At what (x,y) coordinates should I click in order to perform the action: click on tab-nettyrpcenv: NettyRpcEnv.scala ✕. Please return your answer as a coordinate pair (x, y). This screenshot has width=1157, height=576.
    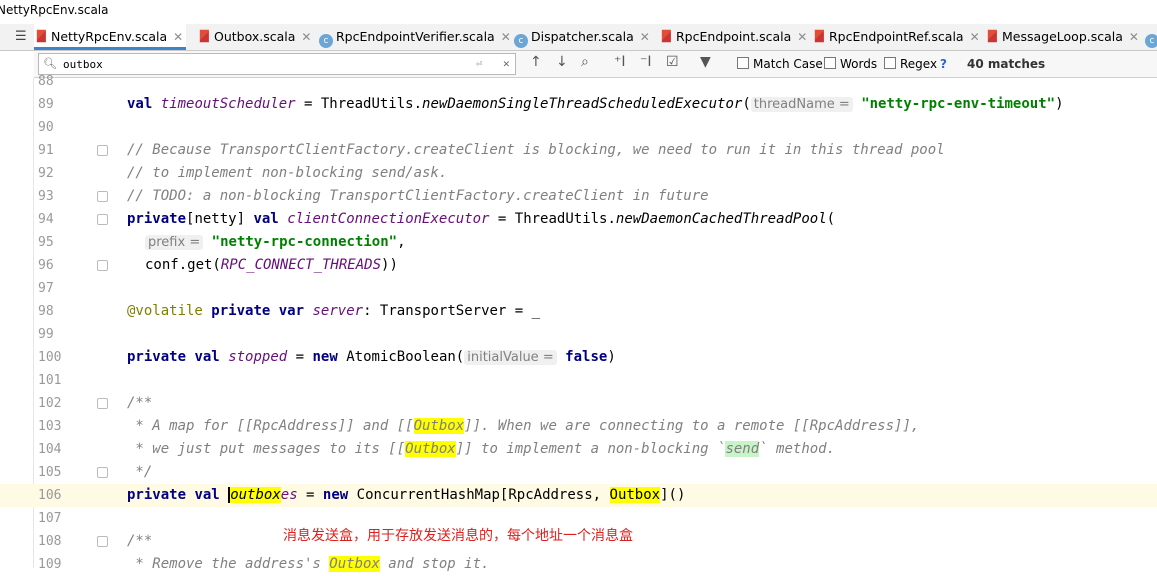
    Looking at the image, I should click on (110, 37).